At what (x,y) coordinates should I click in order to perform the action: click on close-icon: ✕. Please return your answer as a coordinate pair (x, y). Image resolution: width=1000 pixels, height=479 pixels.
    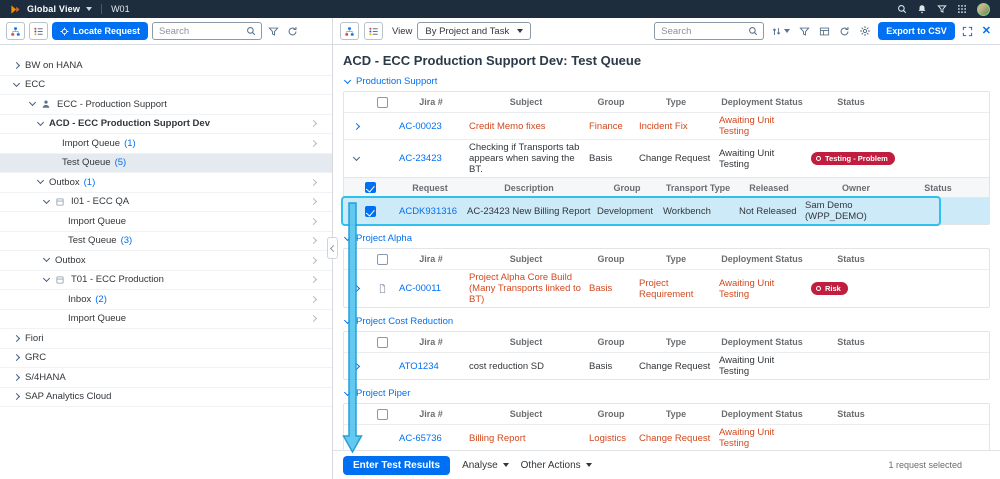
    Looking at the image, I should click on (986, 31).